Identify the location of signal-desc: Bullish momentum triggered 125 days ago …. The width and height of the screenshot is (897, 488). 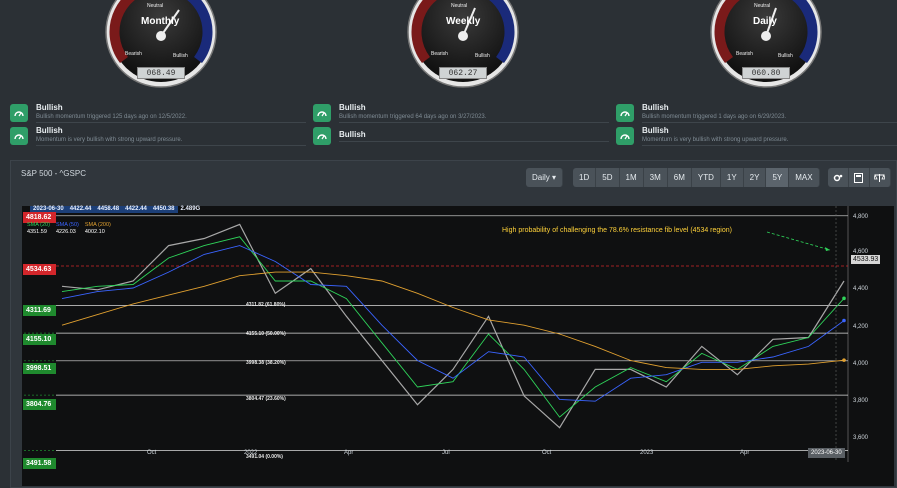
(111, 117).